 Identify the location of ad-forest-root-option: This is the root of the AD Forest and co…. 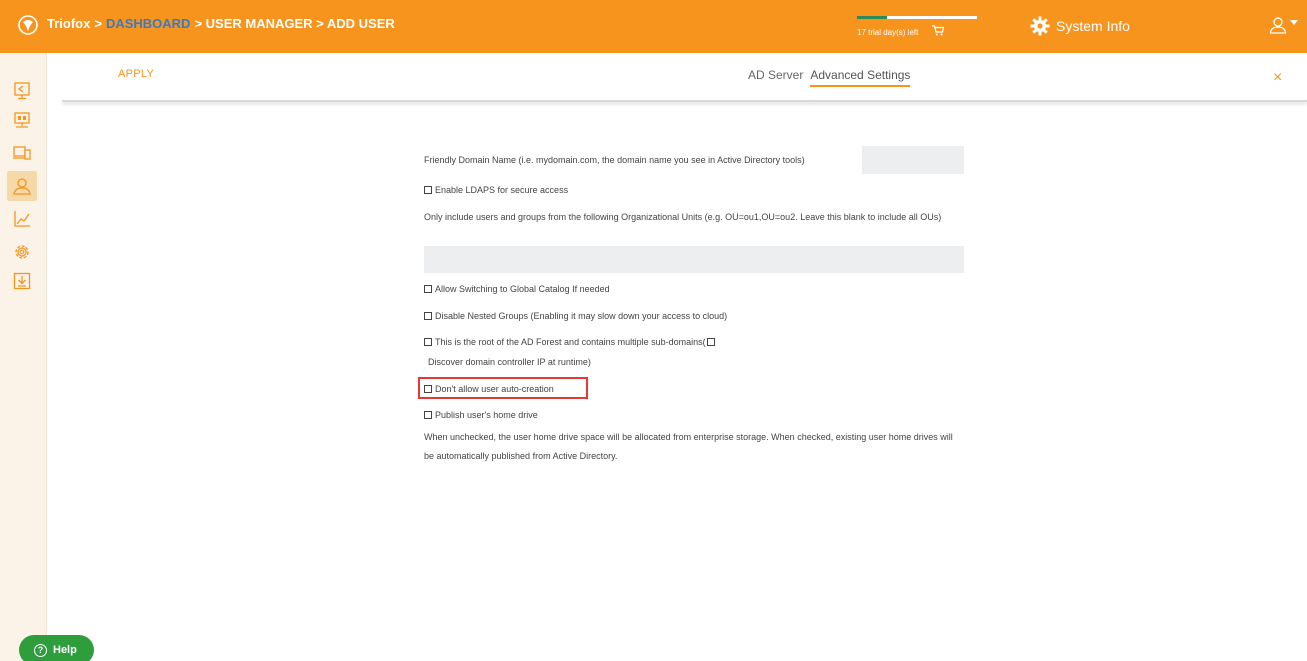
(571, 342).